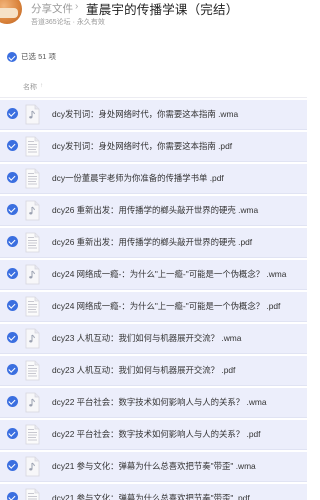 The height and width of the screenshot is (500, 320). I want to click on file-row: dcy21 参与文化：弹幕为什么总喜欢把节奏"带歪" .wma, so click(153, 467).